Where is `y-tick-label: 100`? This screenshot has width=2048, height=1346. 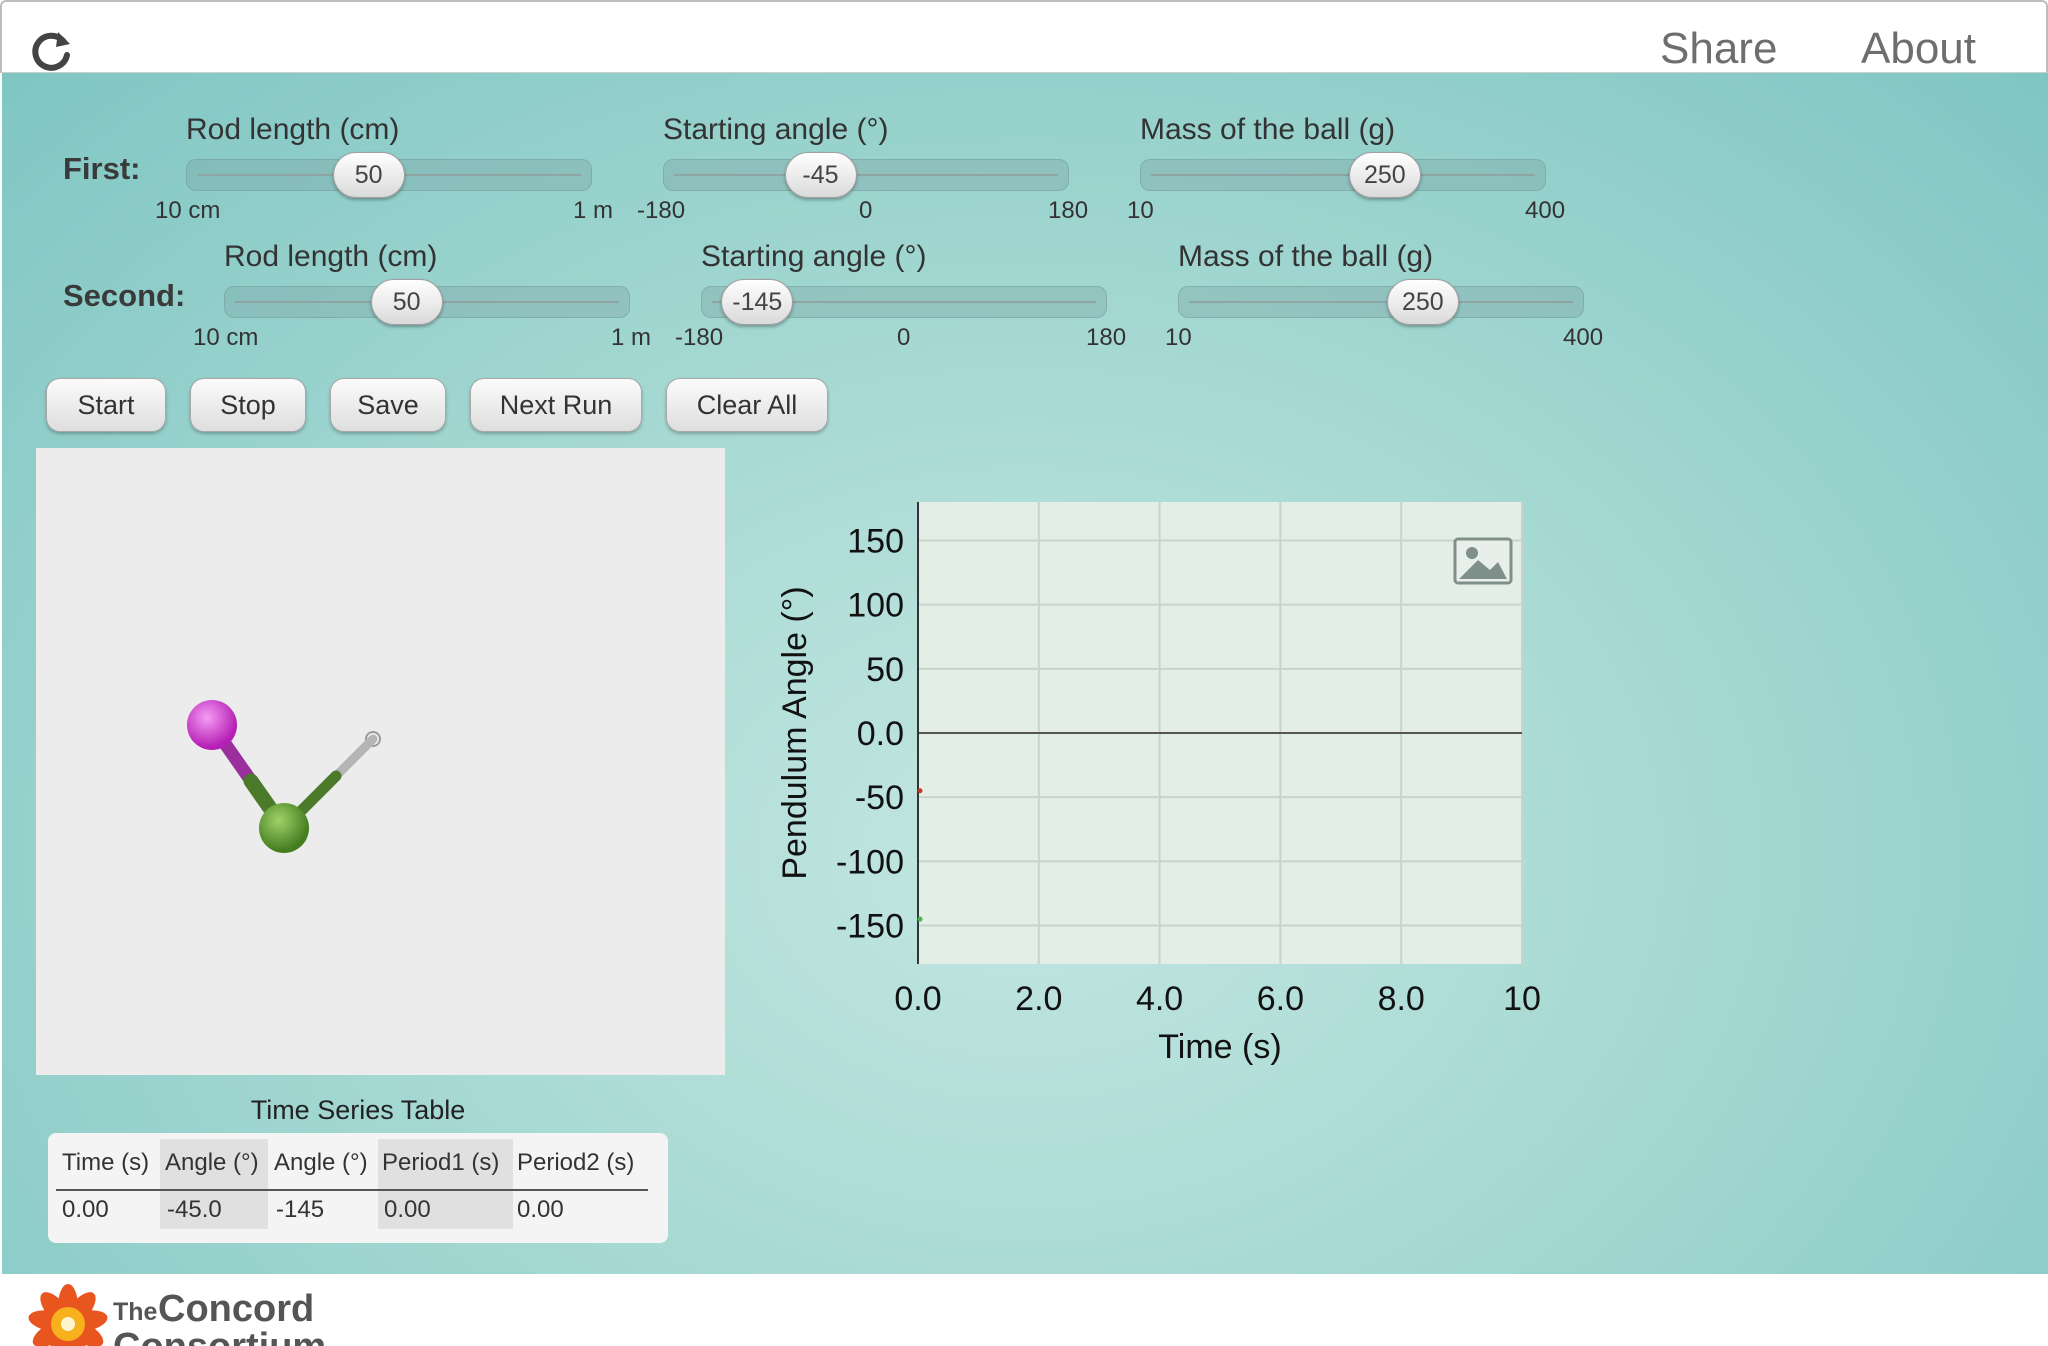 y-tick-label: 100 is located at coordinates (875, 606).